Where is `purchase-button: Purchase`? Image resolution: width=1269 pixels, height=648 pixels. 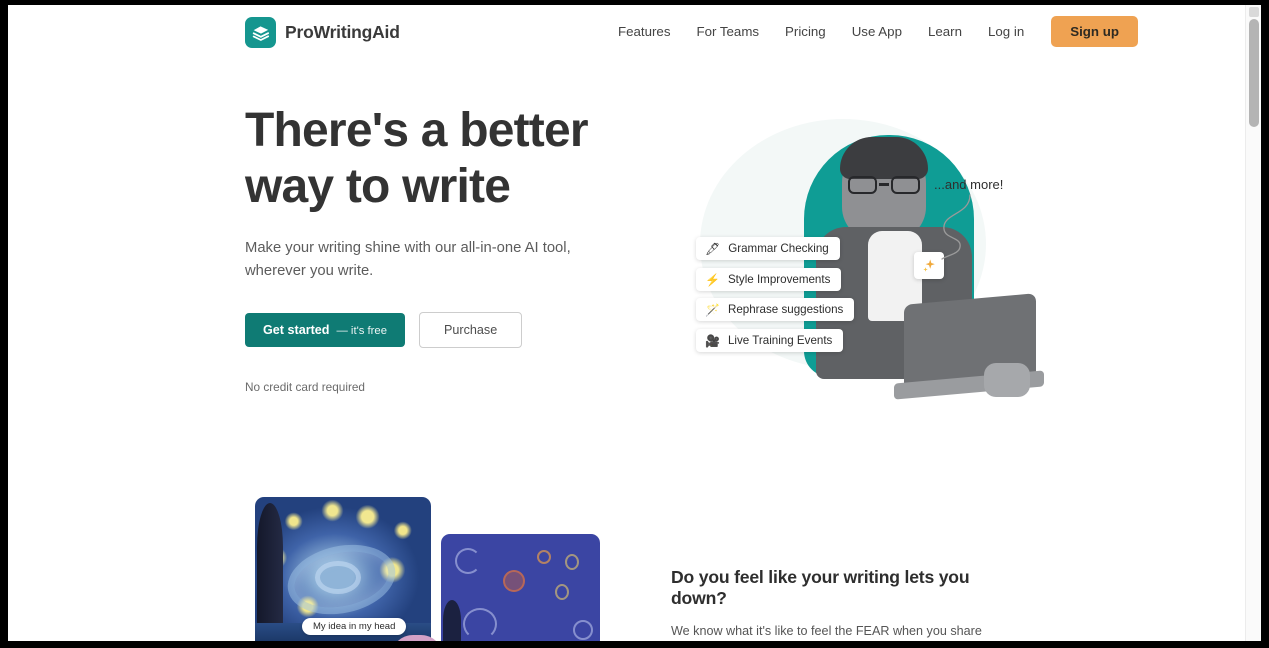
purchase-button: Purchase is located at coordinates (471, 330).